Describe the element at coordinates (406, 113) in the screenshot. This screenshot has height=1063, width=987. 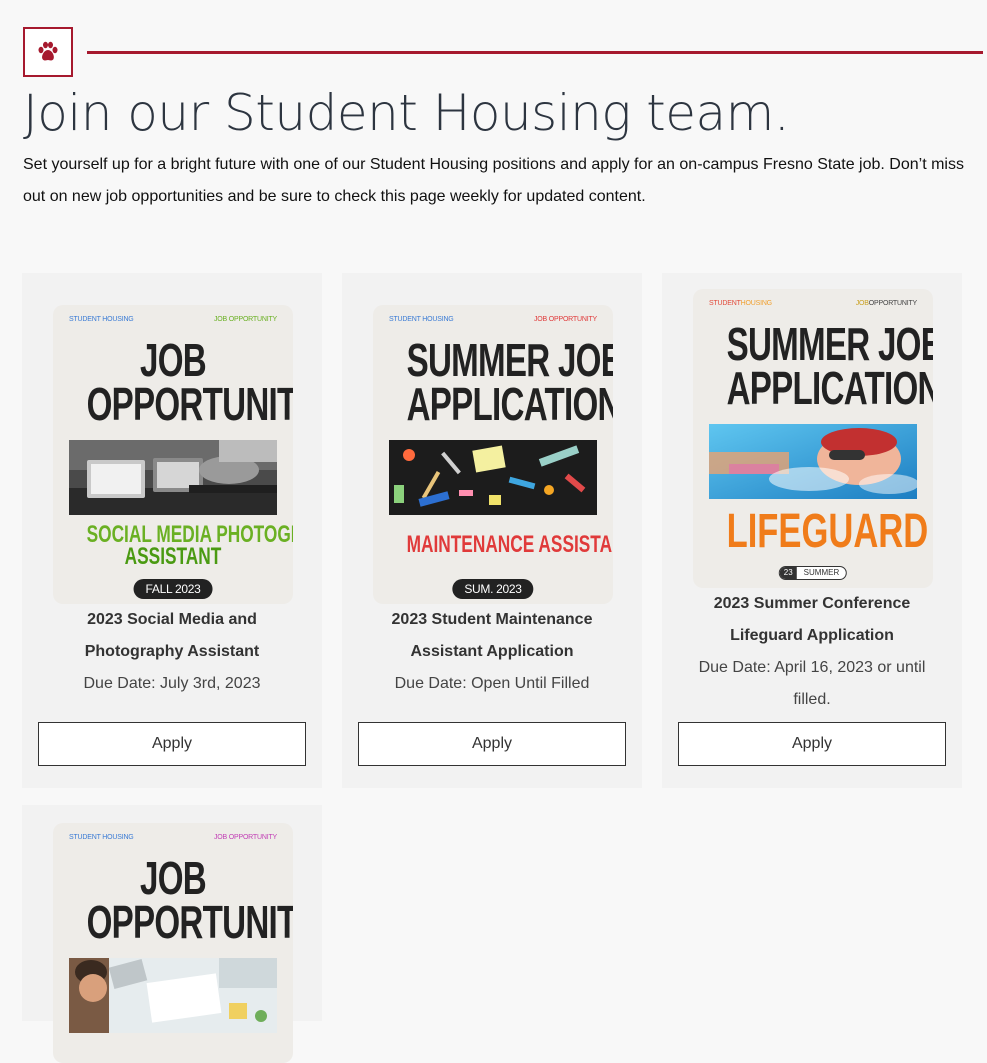
I see `page-title: Join our Student Housing team.` at that location.